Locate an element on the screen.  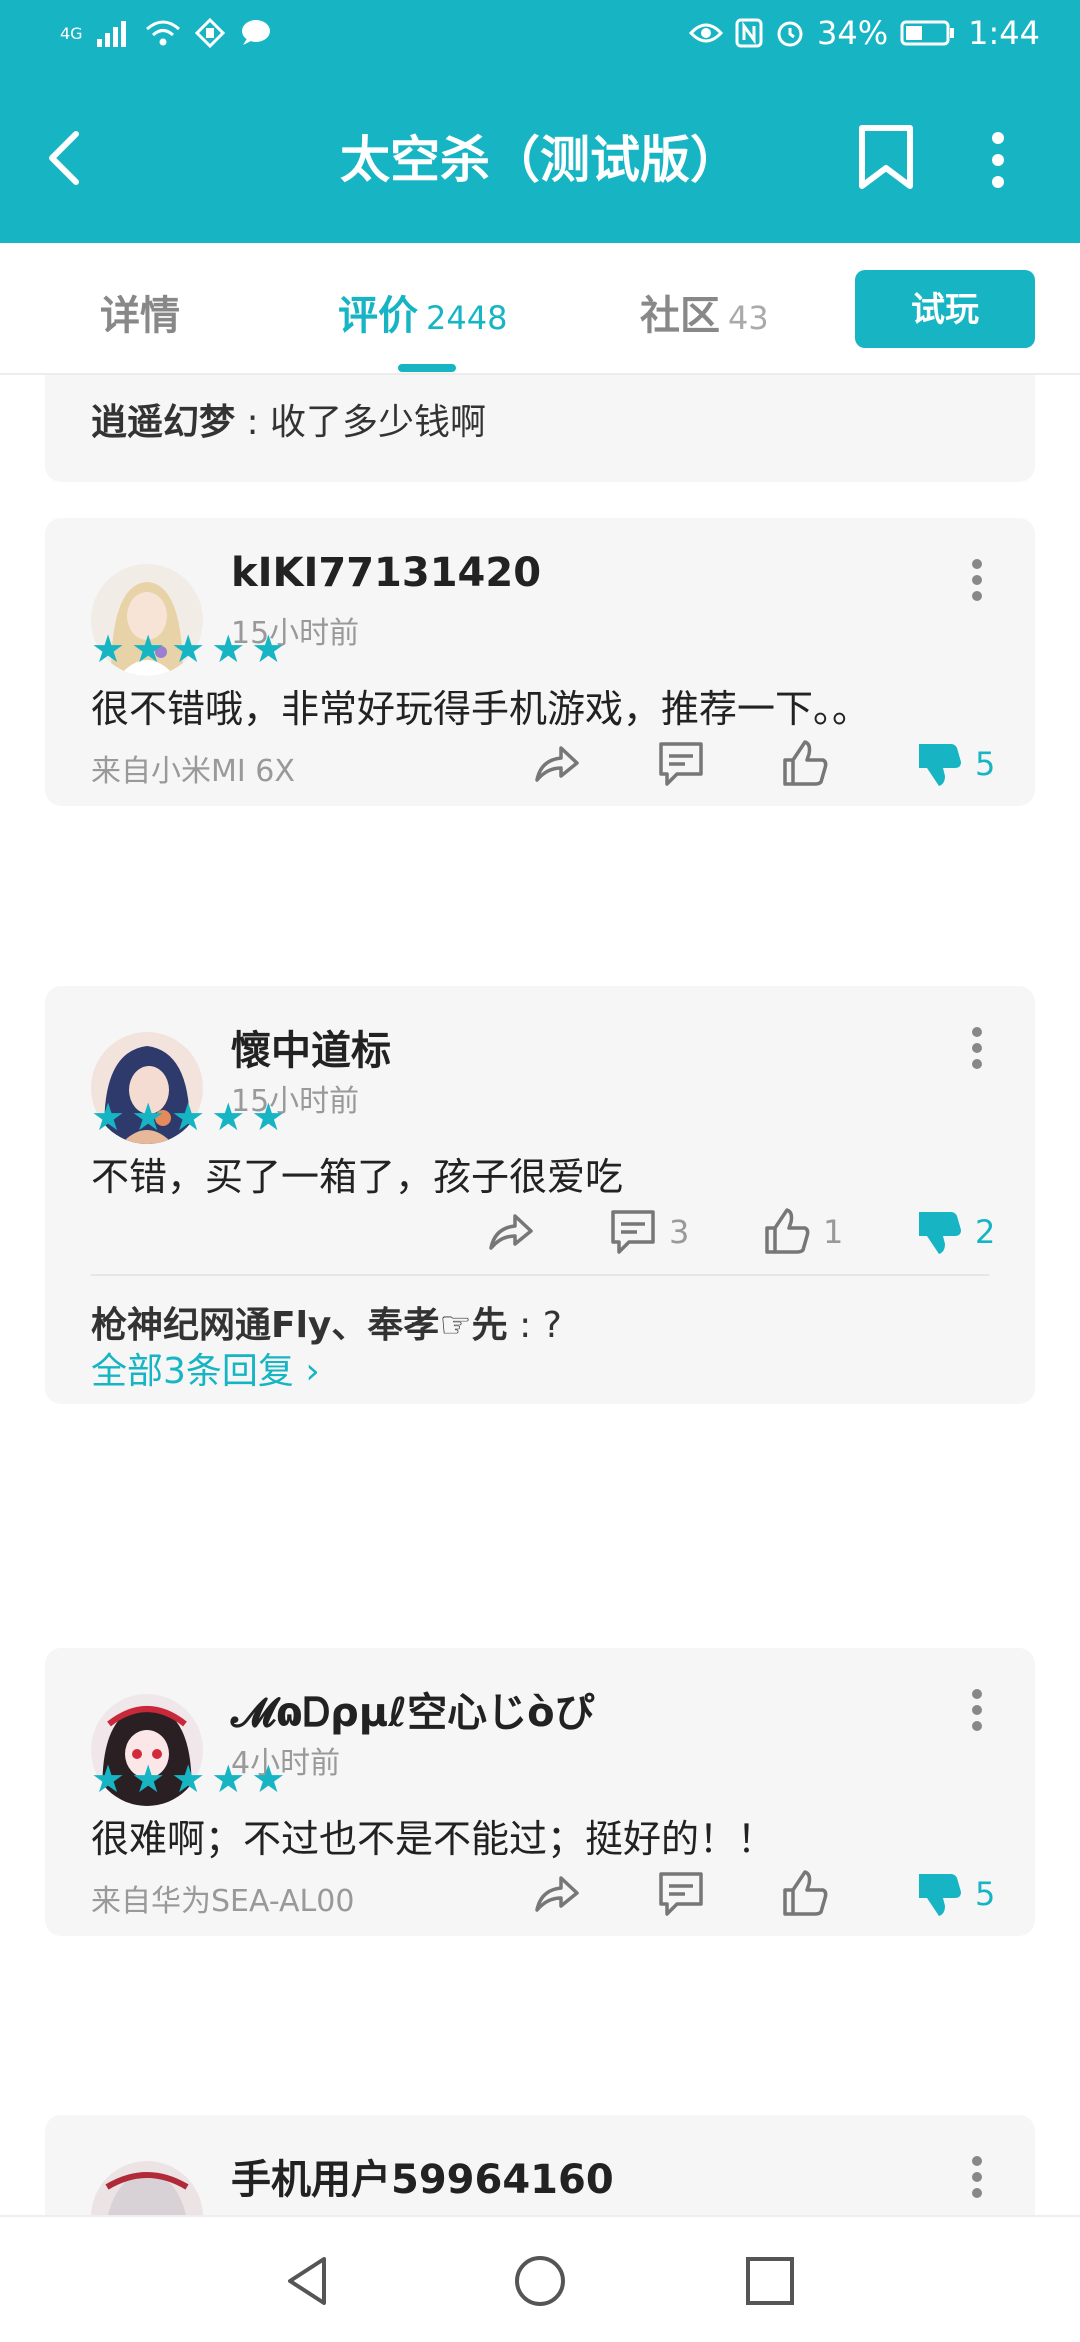
battery-icon is located at coordinates (927, 33).